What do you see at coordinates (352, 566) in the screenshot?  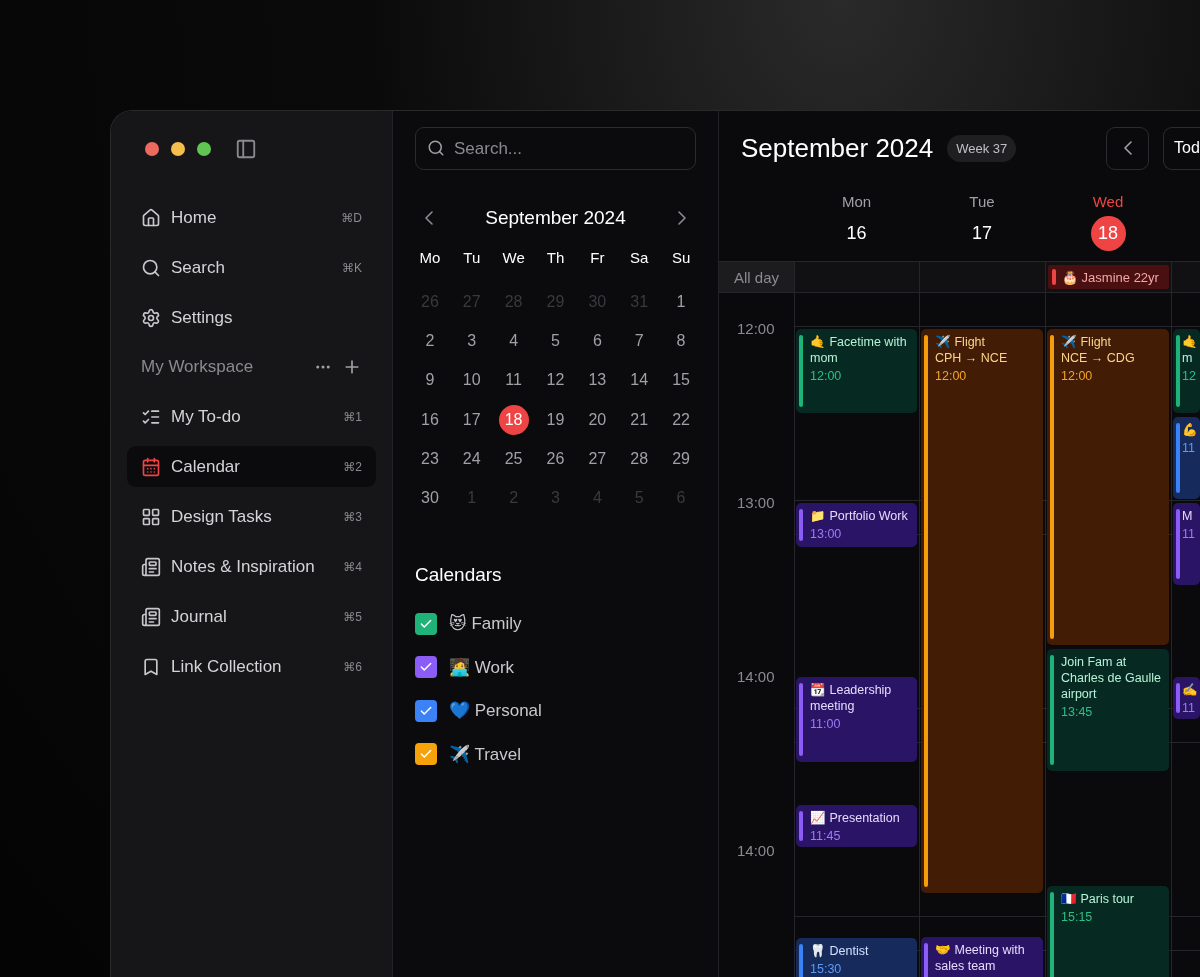 I see `shortcut-label: ⌘4` at bounding box center [352, 566].